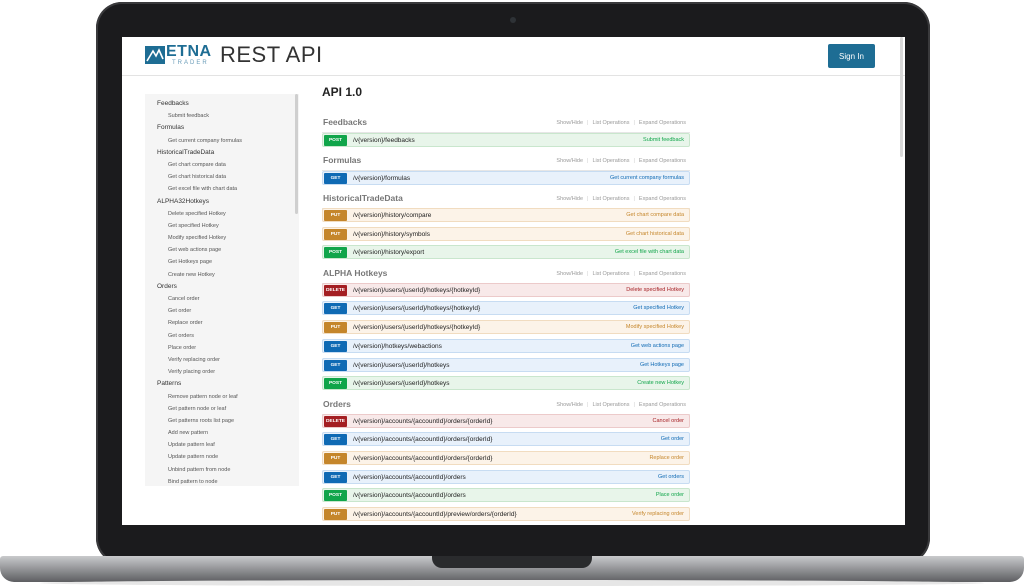 The image size is (1024, 588). What do you see at coordinates (335, 290) in the screenshot?
I see `method-badge: DELETE` at bounding box center [335, 290].